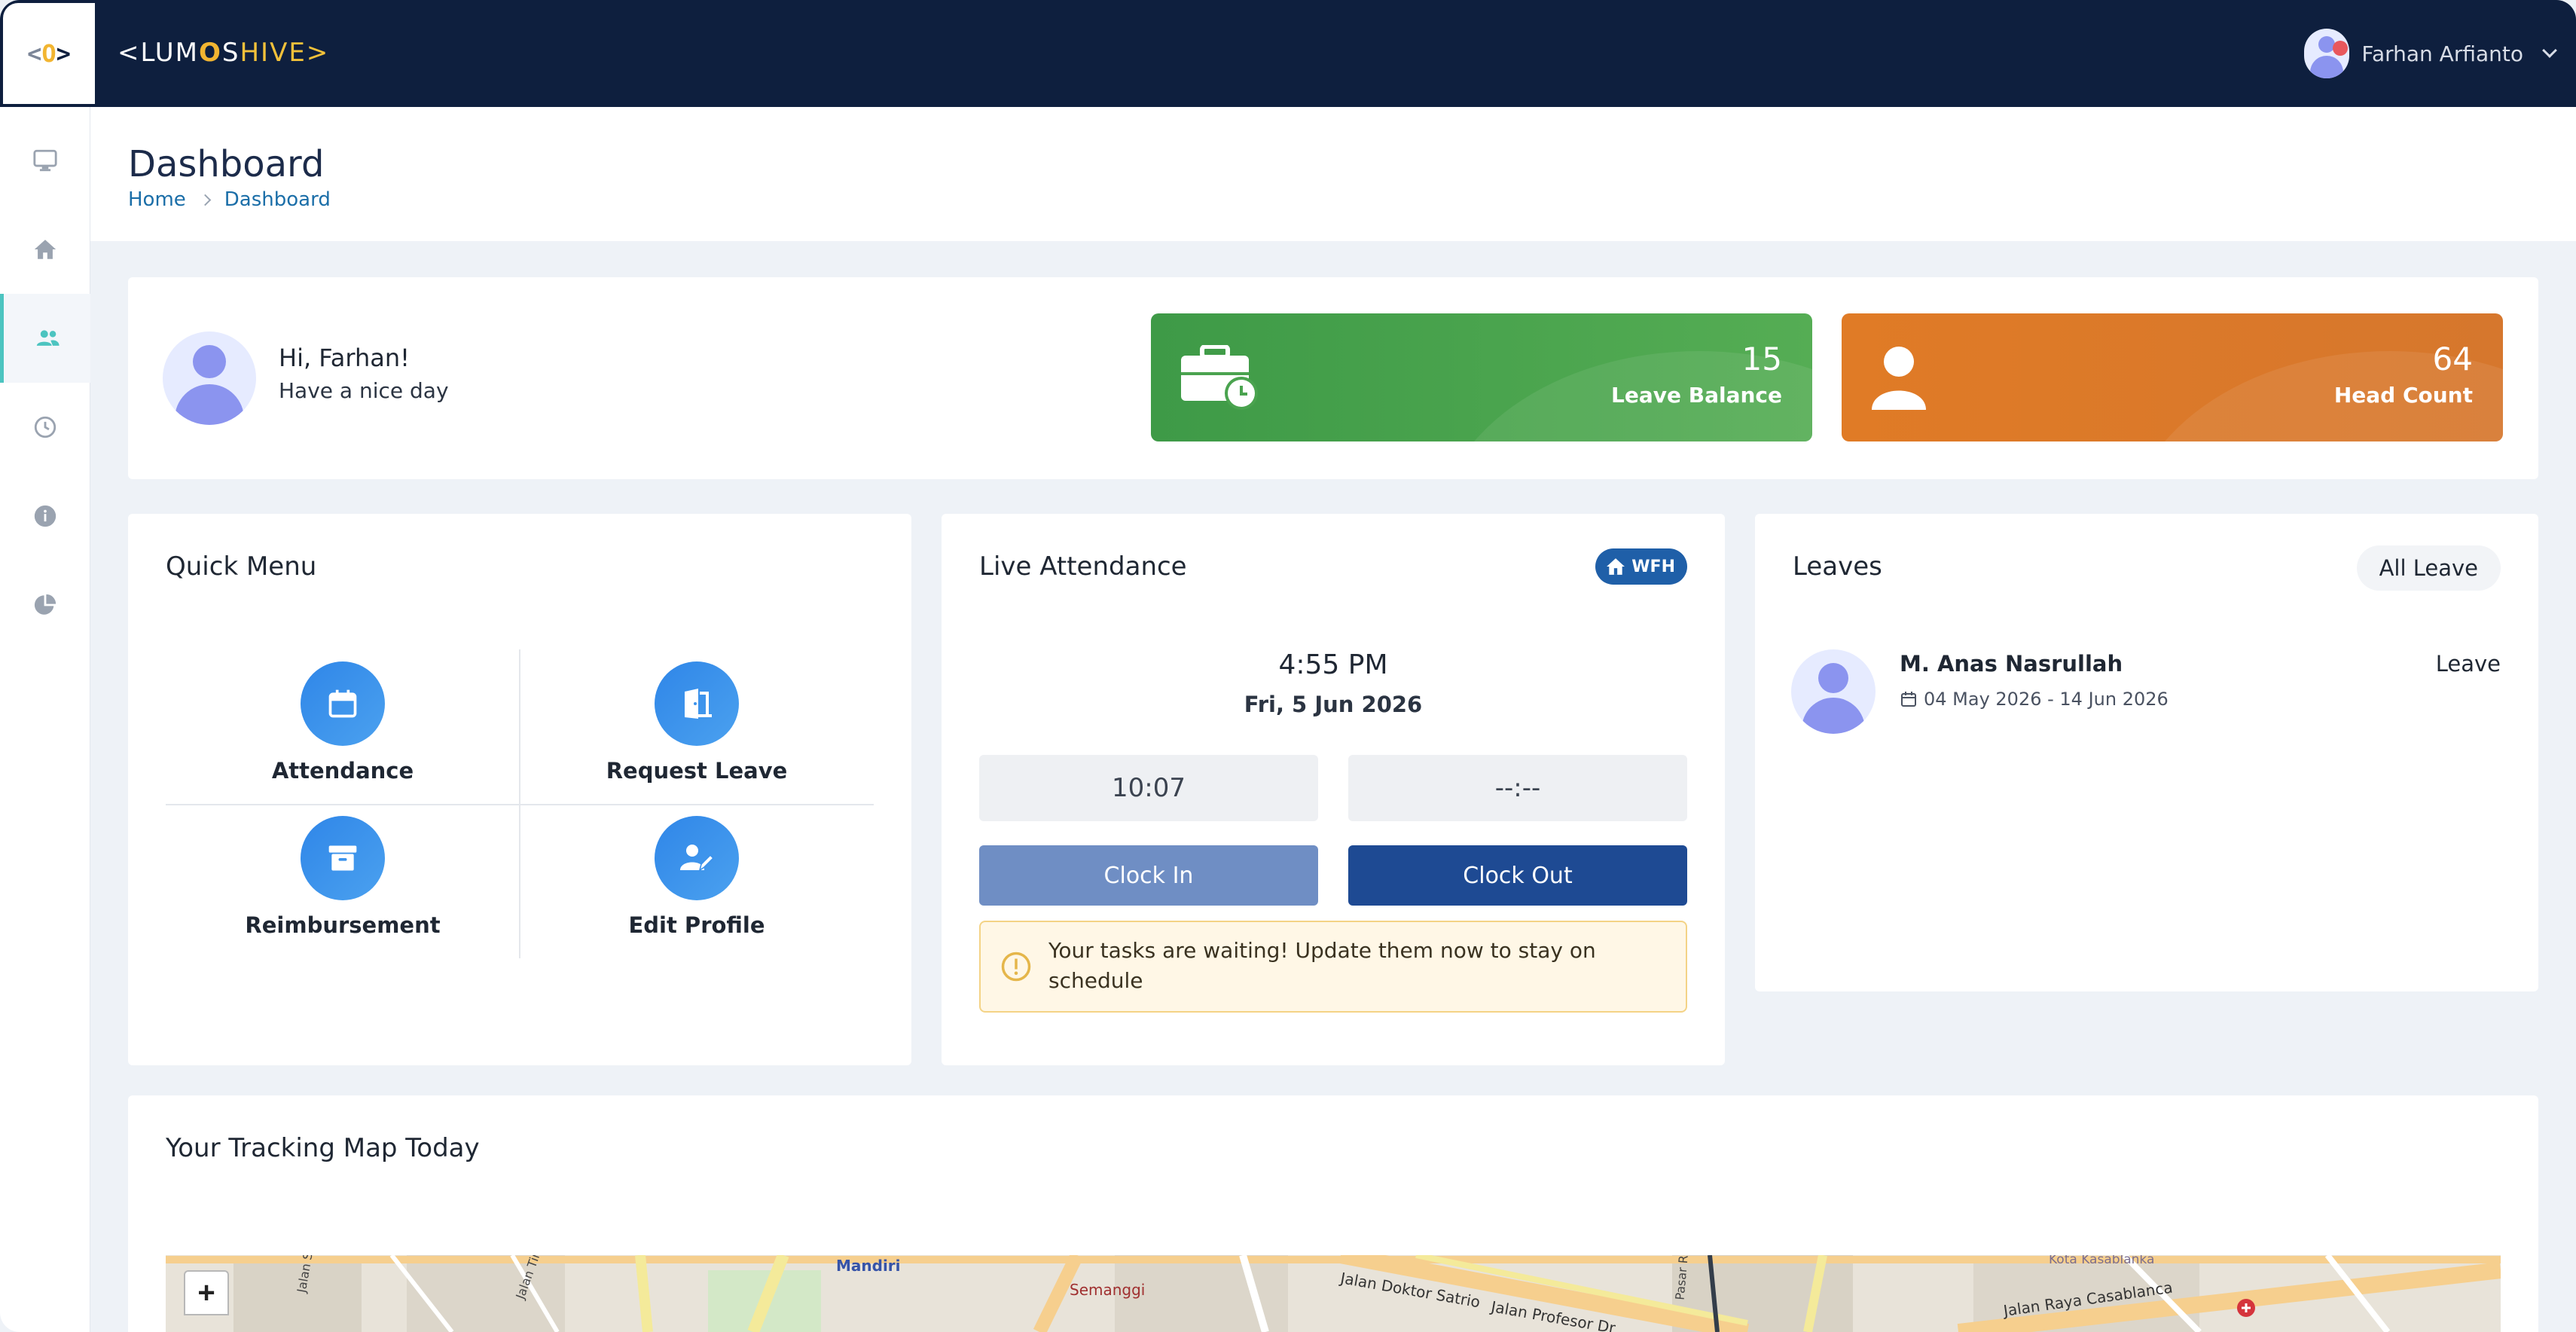 This screenshot has width=2576, height=1332. I want to click on current-time: 4:55 PM, so click(1333, 665).